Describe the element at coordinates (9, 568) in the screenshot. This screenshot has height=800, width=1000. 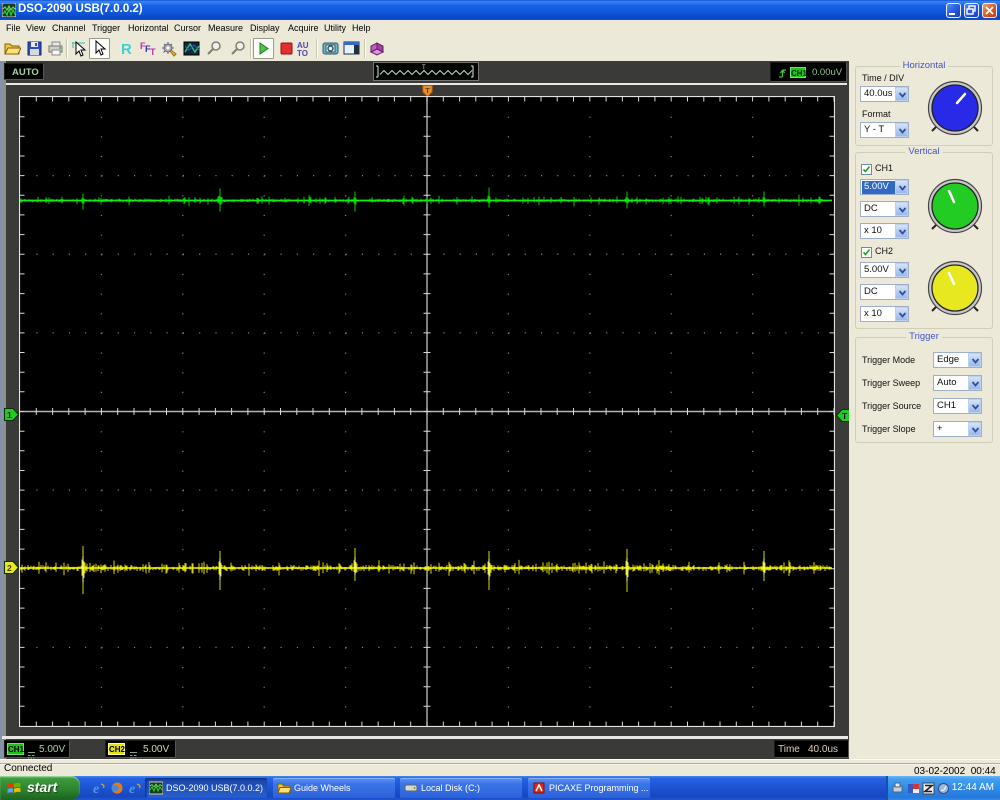
I see `svg-text: 2` at that location.